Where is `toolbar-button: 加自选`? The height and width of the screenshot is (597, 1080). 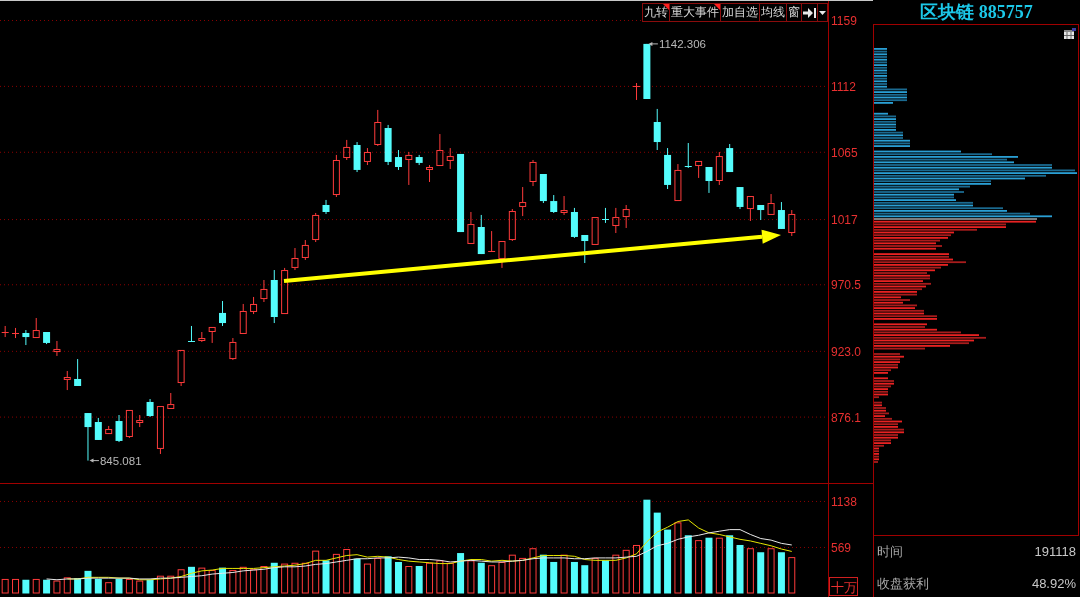 toolbar-button: 加自选 is located at coordinates (740, 12).